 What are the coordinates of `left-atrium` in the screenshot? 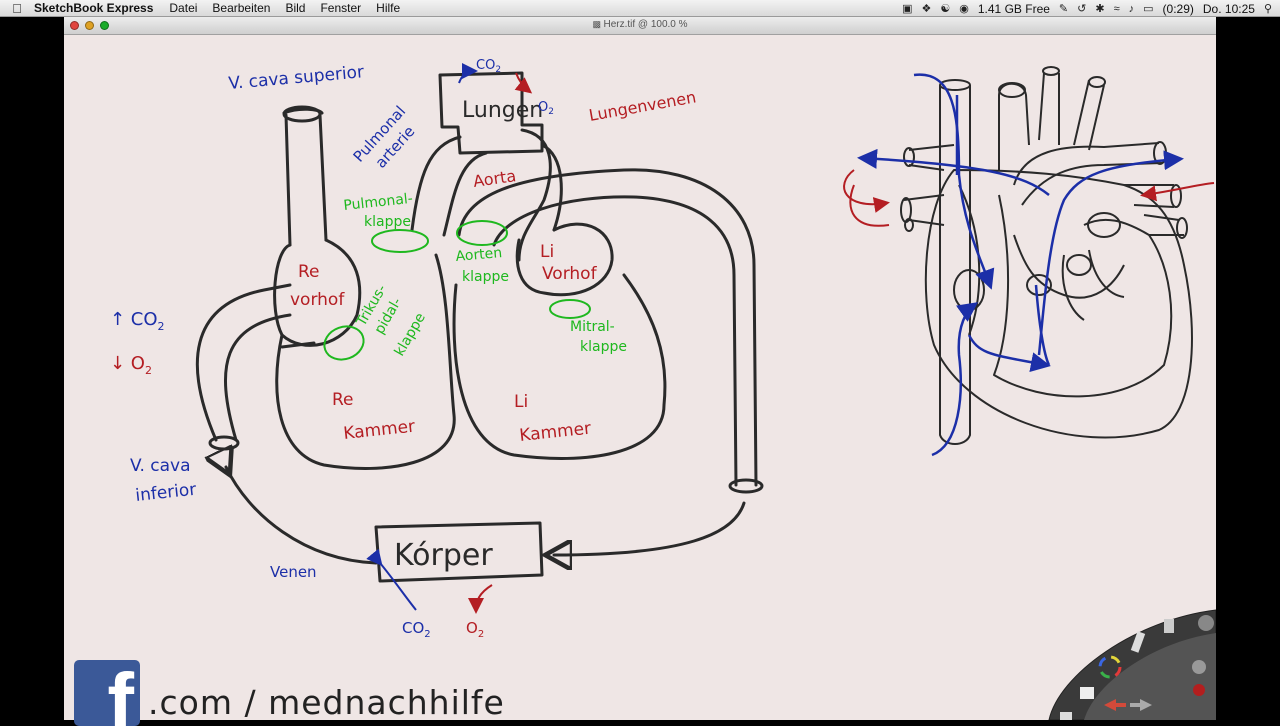 It's located at (564, 259).